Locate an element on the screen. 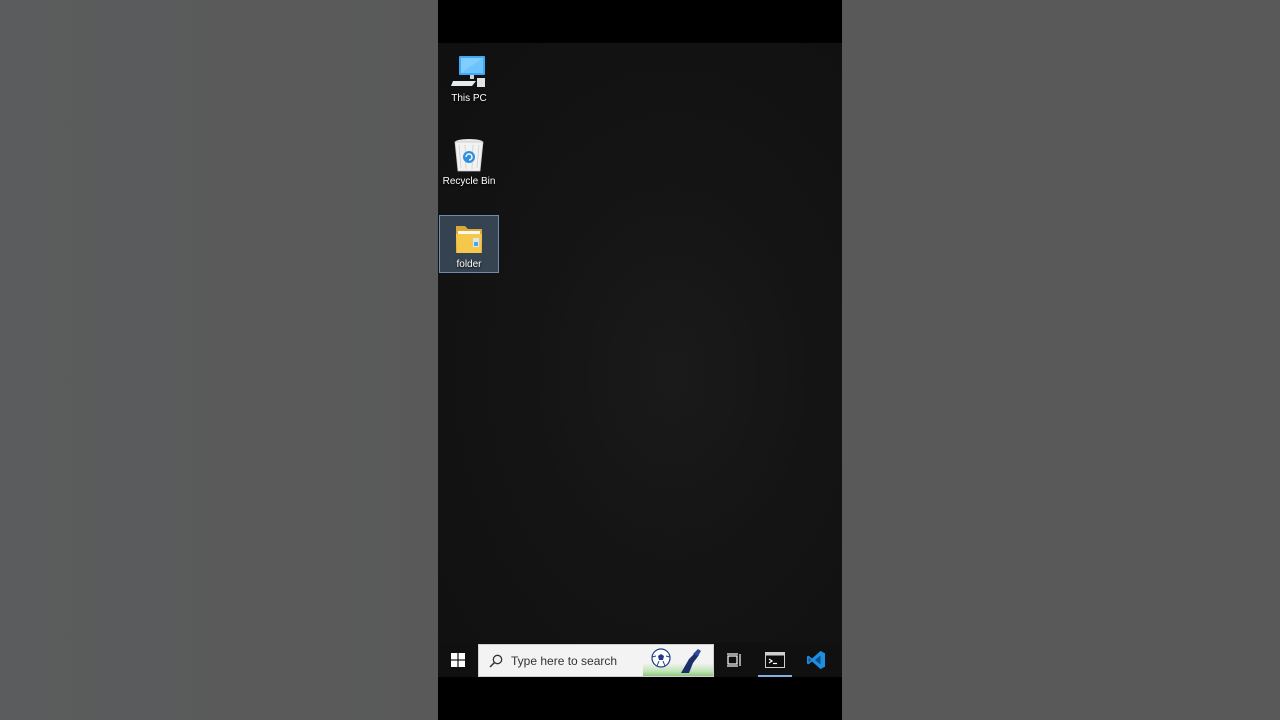  task-view-button is located at coordinates (734, 660).